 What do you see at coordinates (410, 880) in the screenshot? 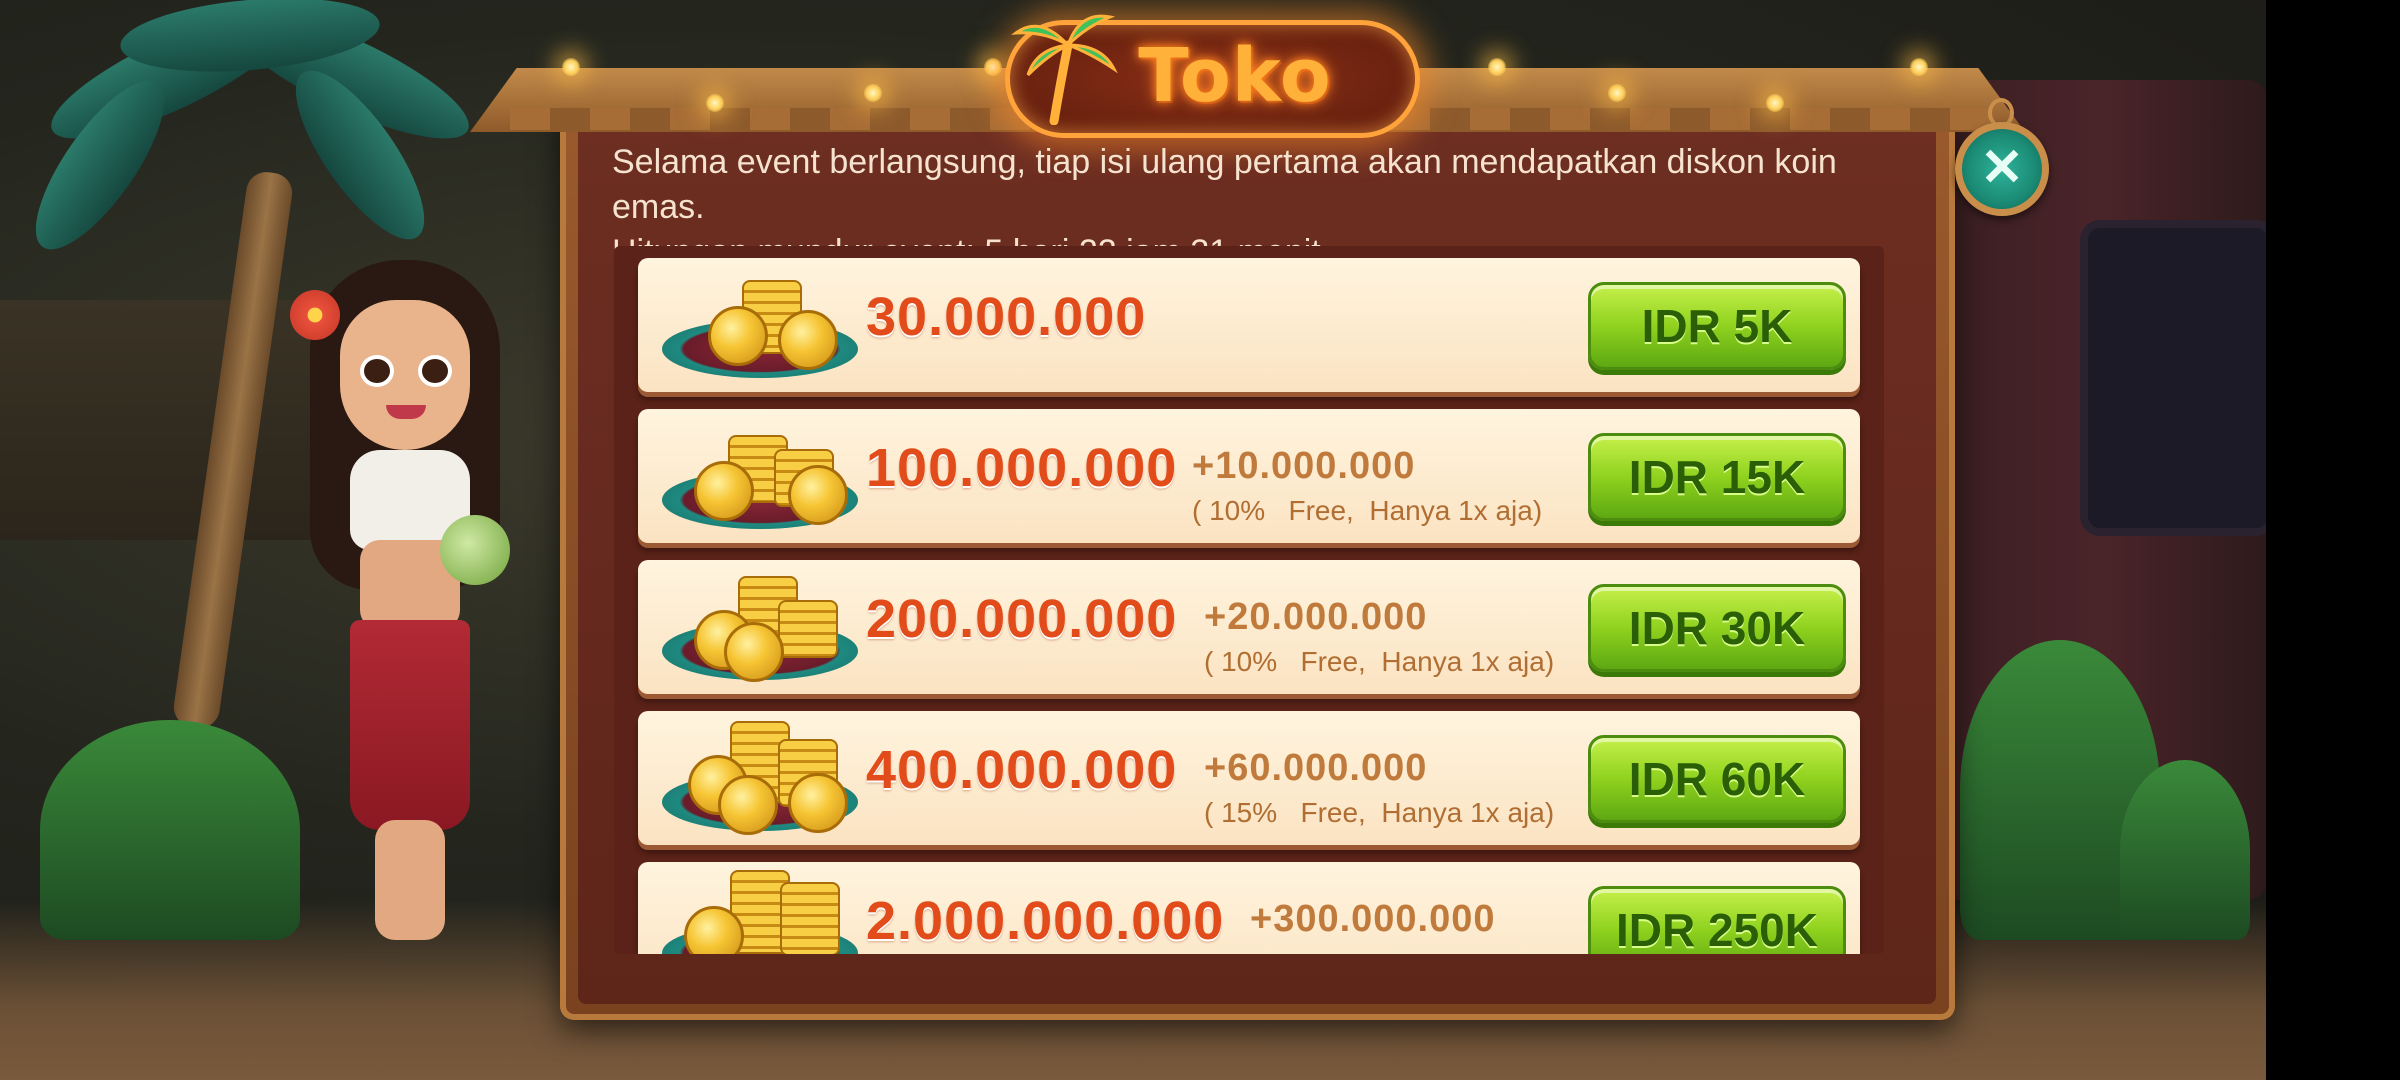
I see `character-legs` at bounding box center [410, 880].